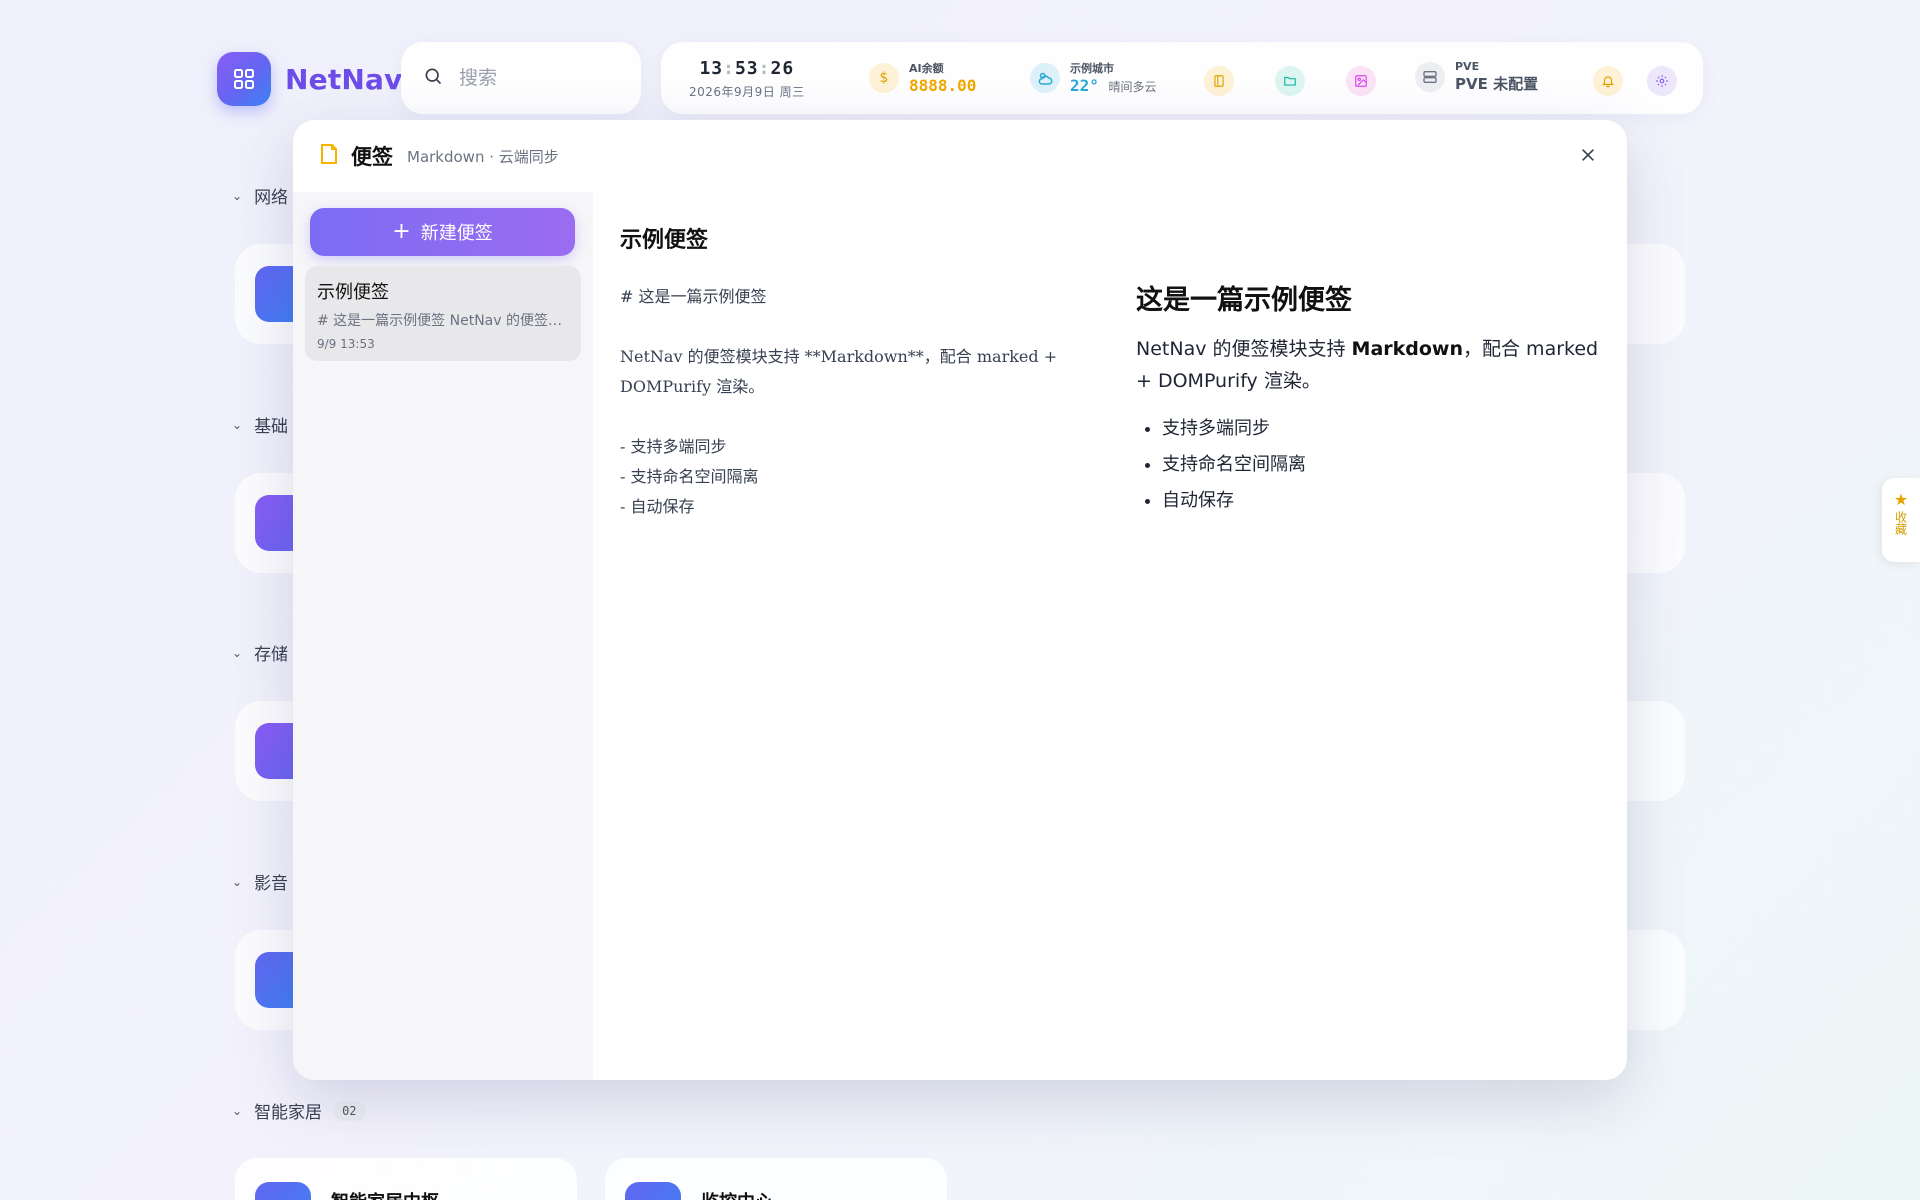  Describe the element at coordinates (534, 78) in the screenshot. I see `search-input` at that location.